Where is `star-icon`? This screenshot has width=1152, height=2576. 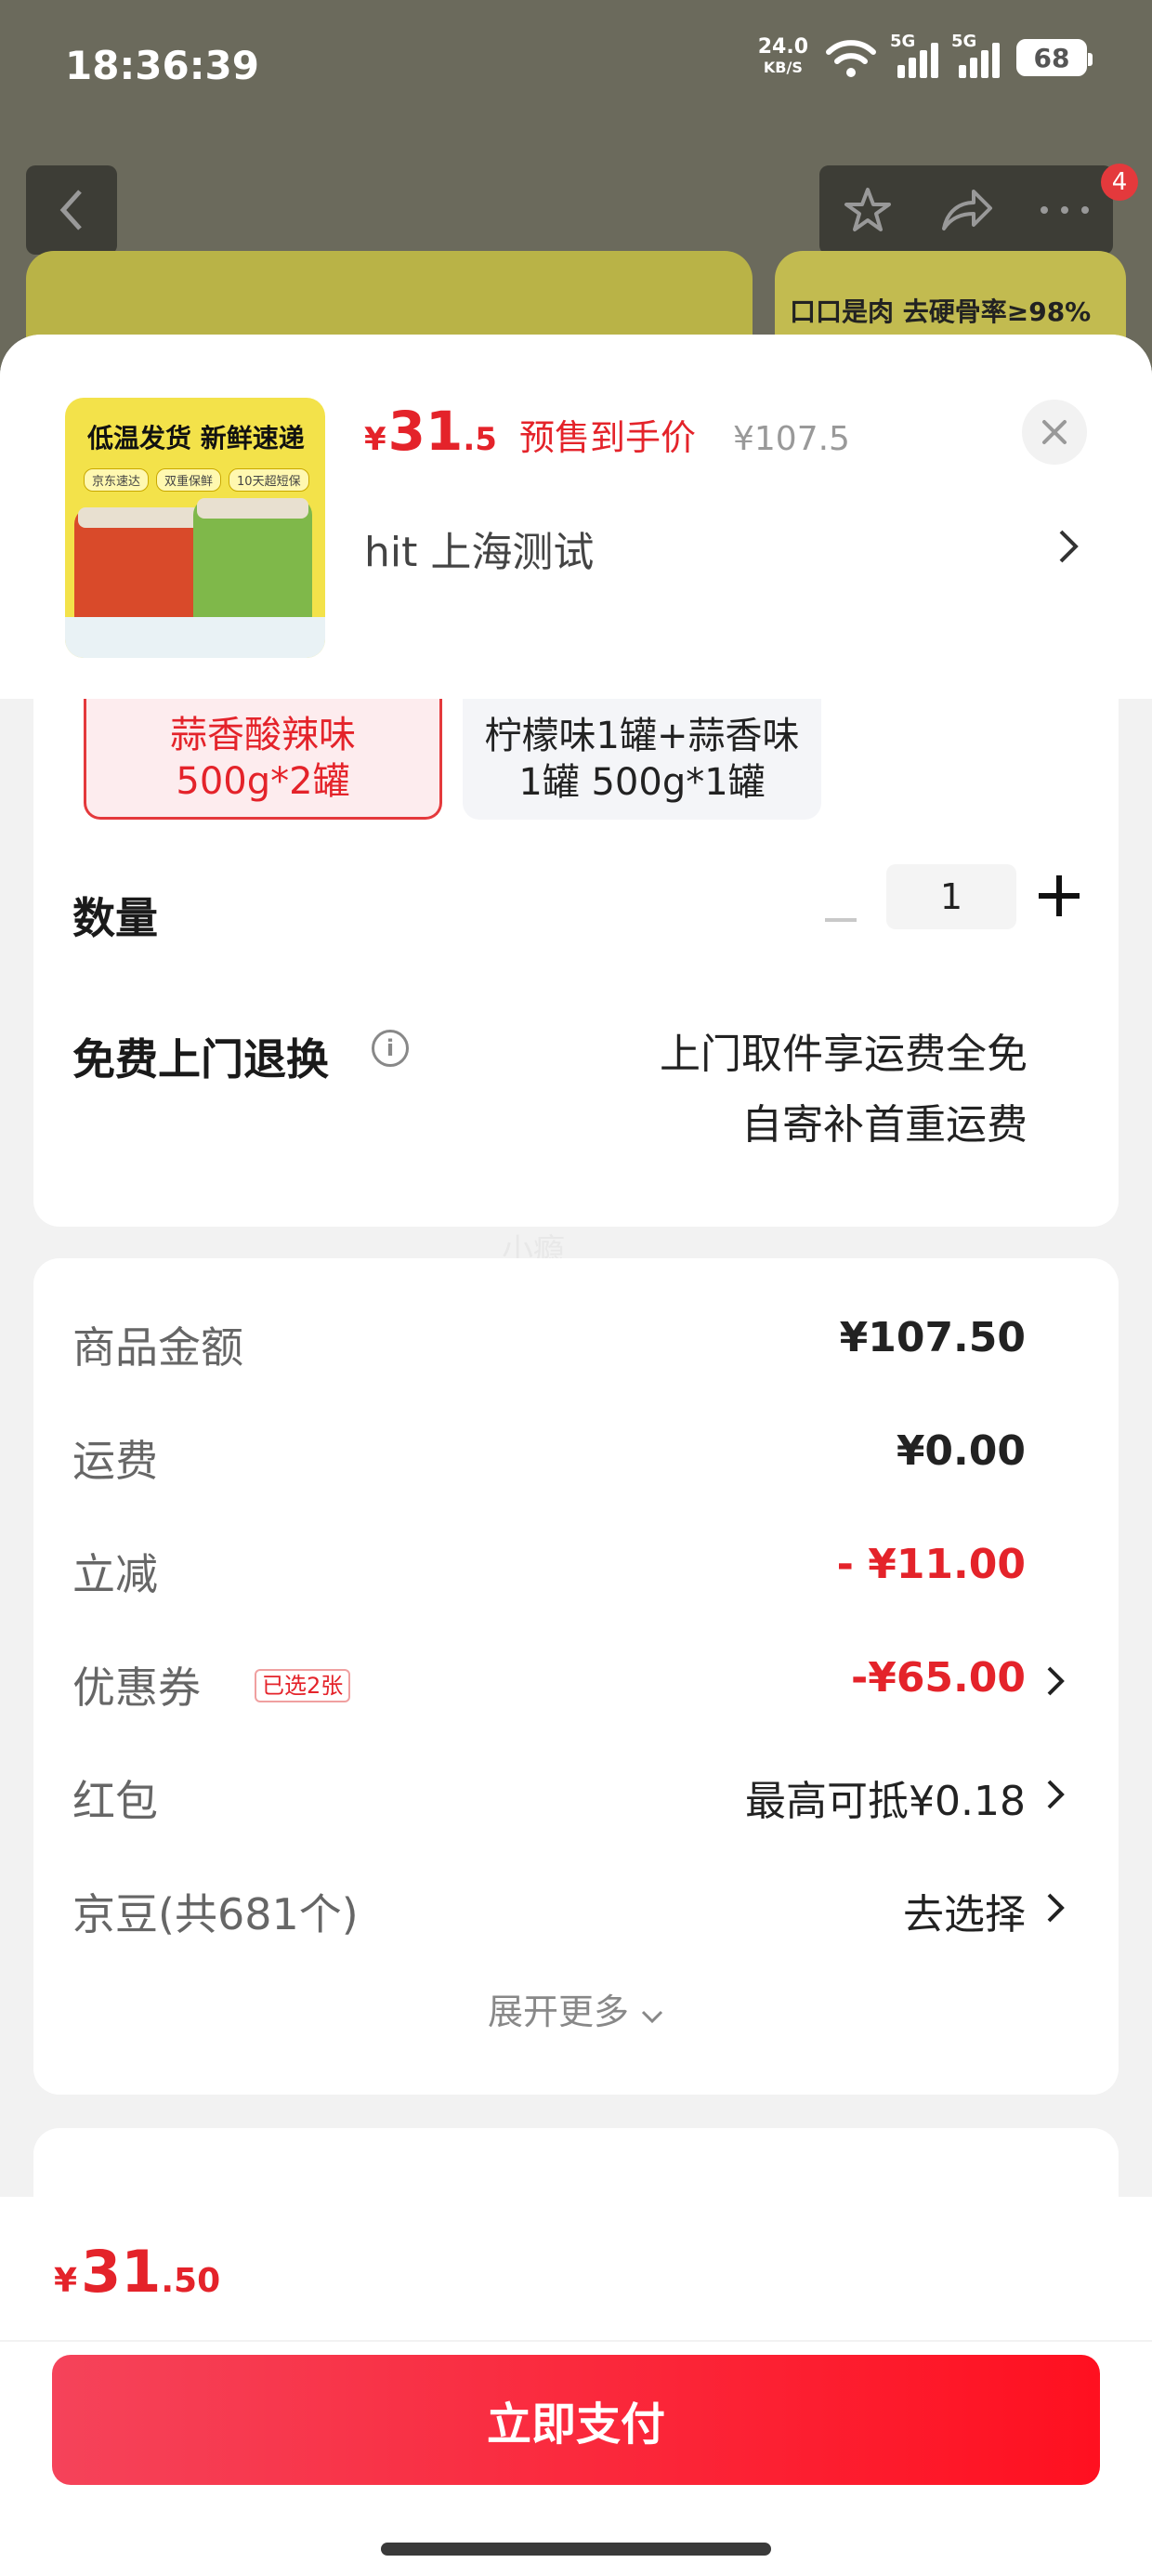 star-icon is located at coordinates (868, 210).